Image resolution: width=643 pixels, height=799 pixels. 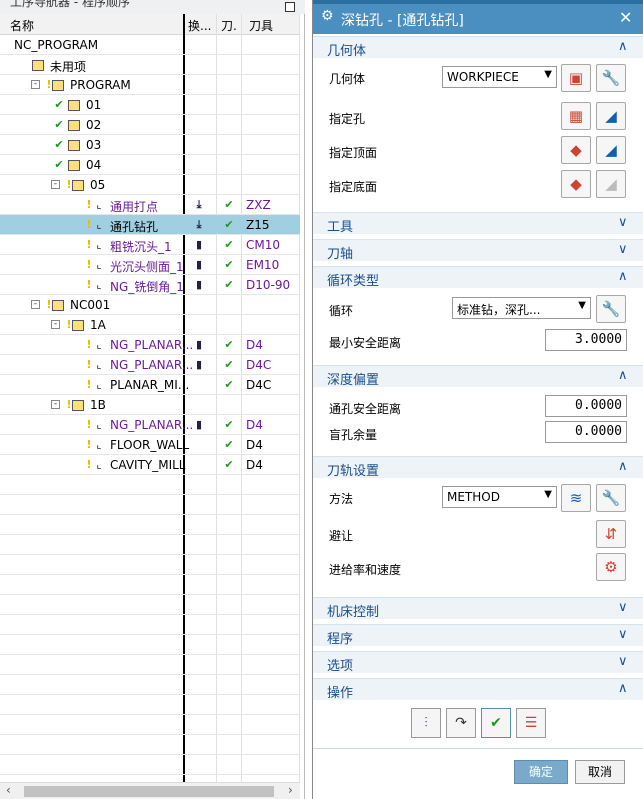 I want to click on table-row: ✔ 03, so click(x=150, y=145).